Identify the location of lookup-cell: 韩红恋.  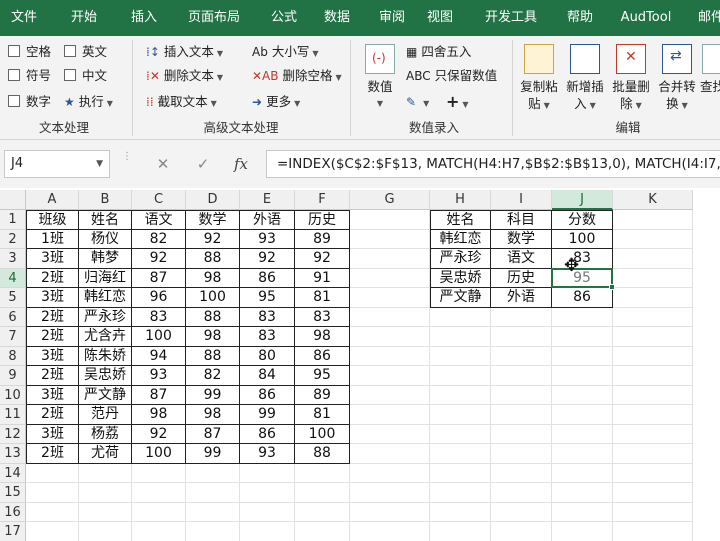
(460, 239).